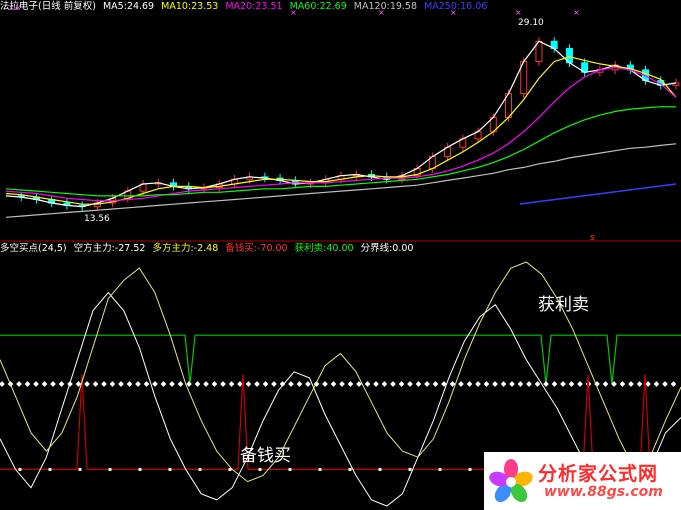  Describe the element at coordinates (598, 194) in the screenshot. I see `ma250-line` at that location.